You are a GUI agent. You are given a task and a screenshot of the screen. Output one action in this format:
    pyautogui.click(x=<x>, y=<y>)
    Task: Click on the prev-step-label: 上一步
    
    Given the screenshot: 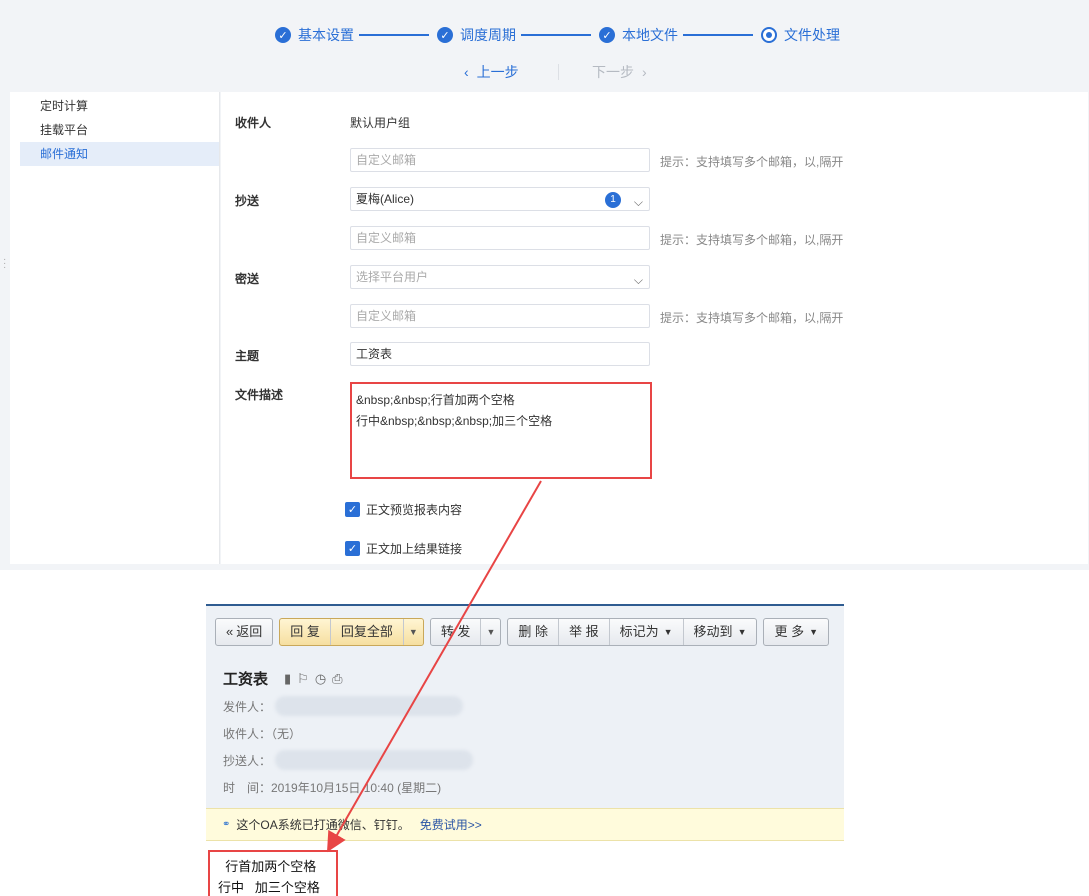 What is the action you would take?
    pyautogui.click(x=497, y=72)
    